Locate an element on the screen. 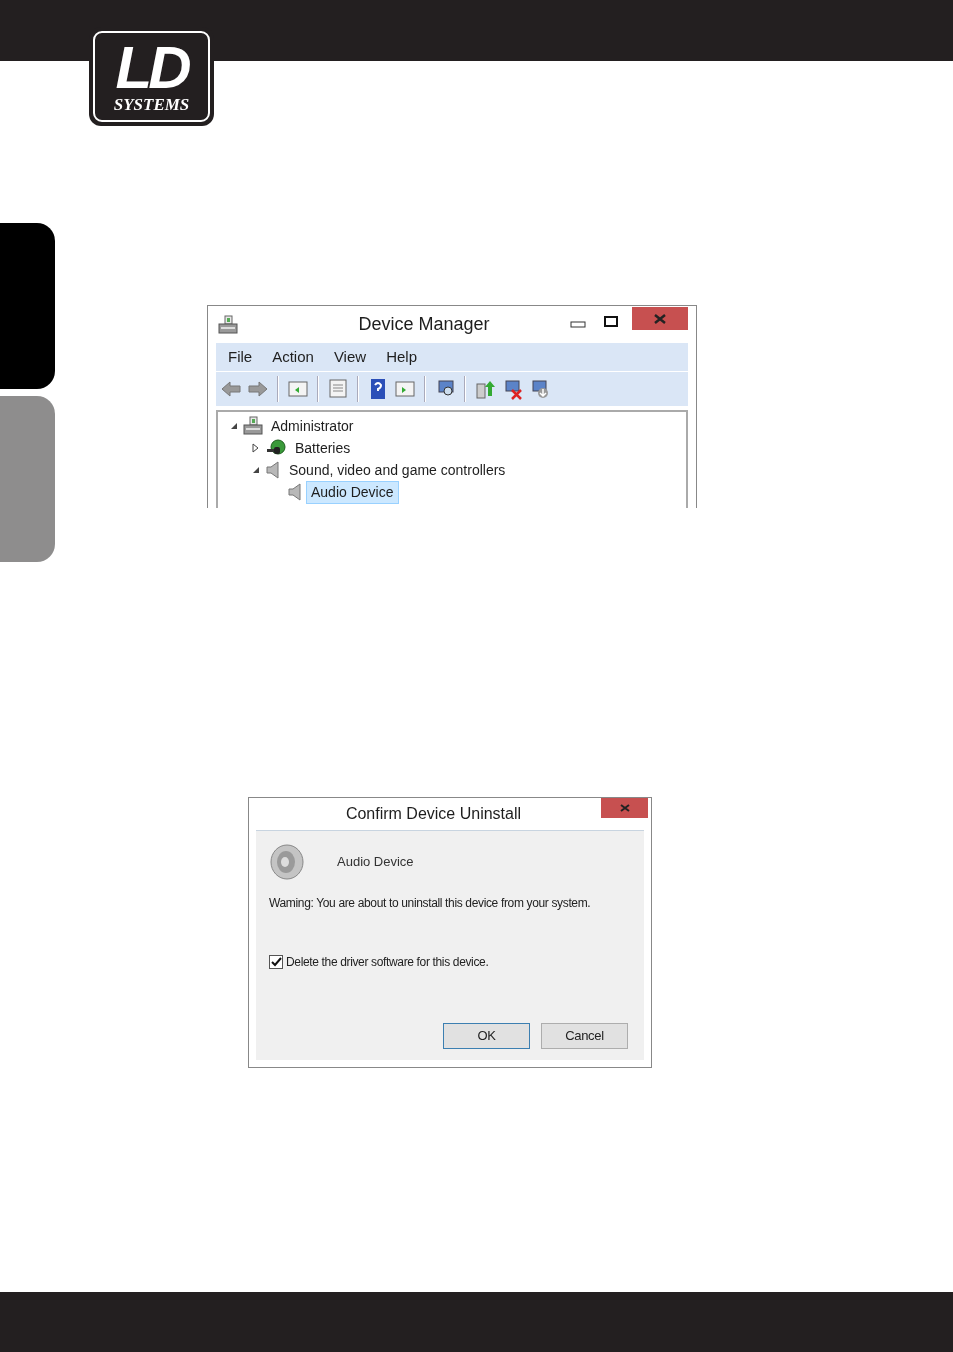  tree-item: Batteries is located at coordinates (323, 448).